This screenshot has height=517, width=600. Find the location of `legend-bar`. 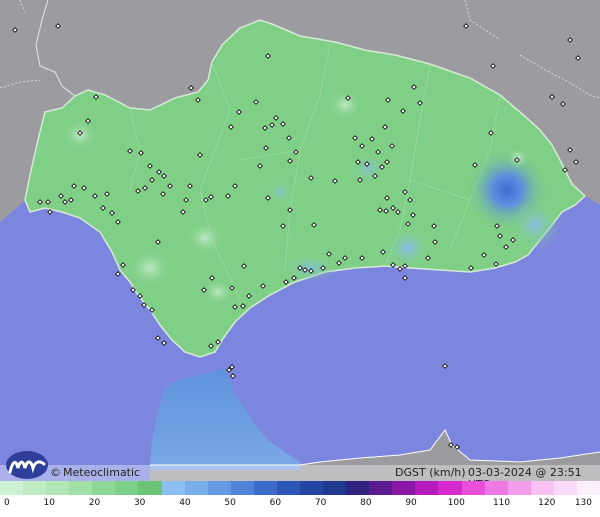

legend-bar is located at coordinates (300, 488).